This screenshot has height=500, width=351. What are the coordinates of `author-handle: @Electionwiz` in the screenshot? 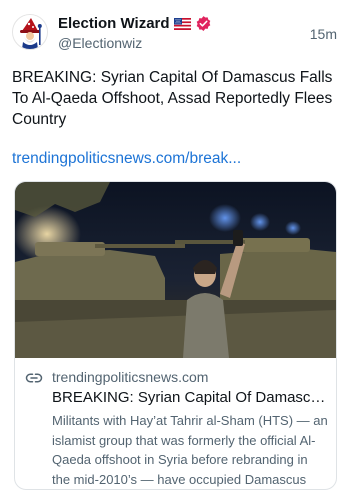 It's located at (173, 43).